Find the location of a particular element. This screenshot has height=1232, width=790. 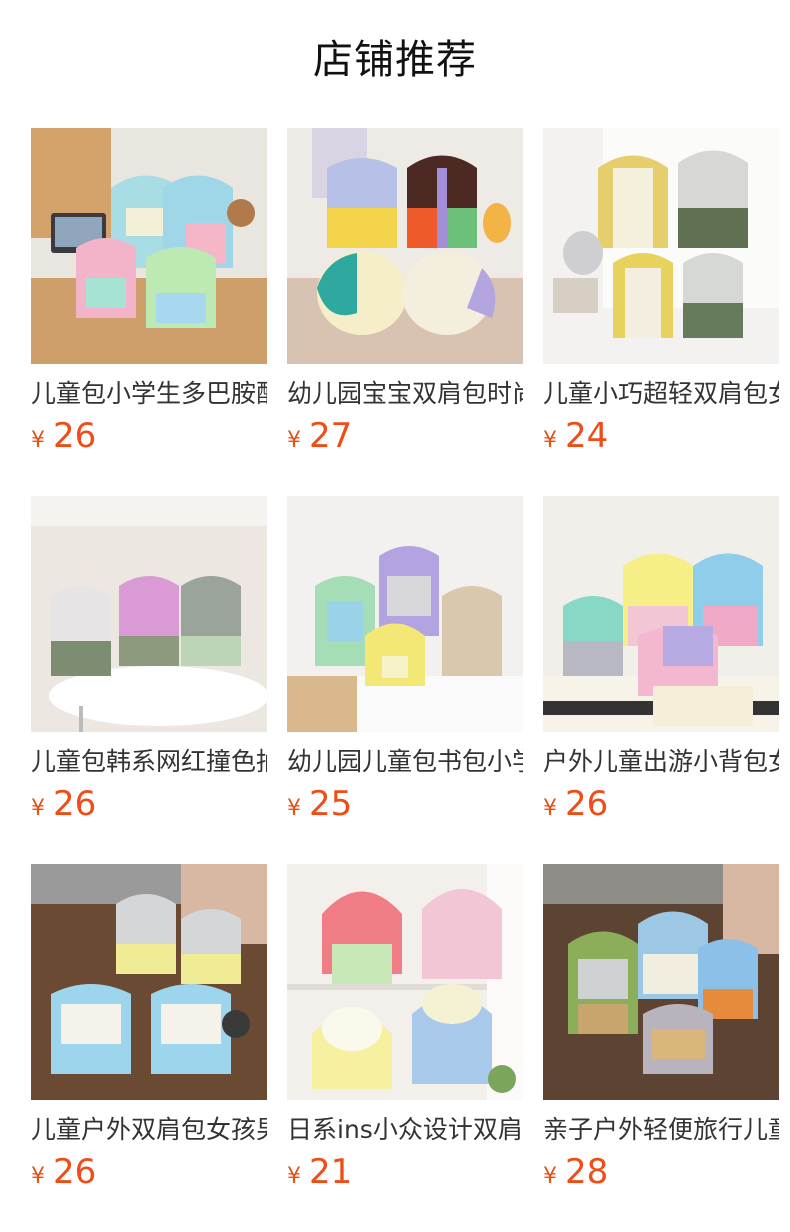

price-amount: 25 is located at coordinates (331, 804).